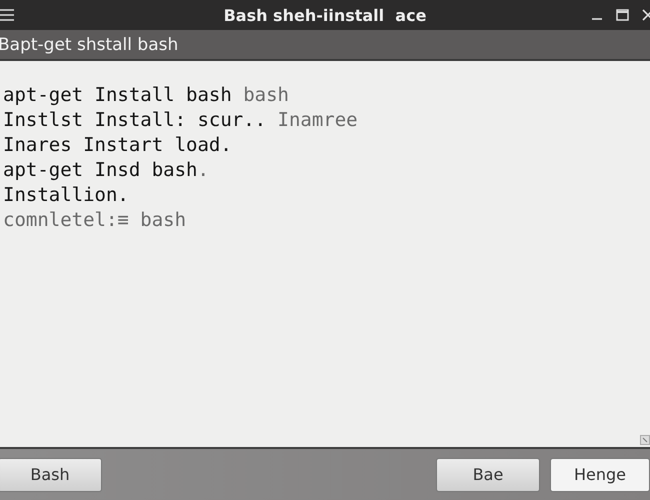 This screenshot has width=650, height=500. What do you see at coordinates (600, 475) in the screenshot?
I see `footer-button: Henge` at bounding box center [600, 475].